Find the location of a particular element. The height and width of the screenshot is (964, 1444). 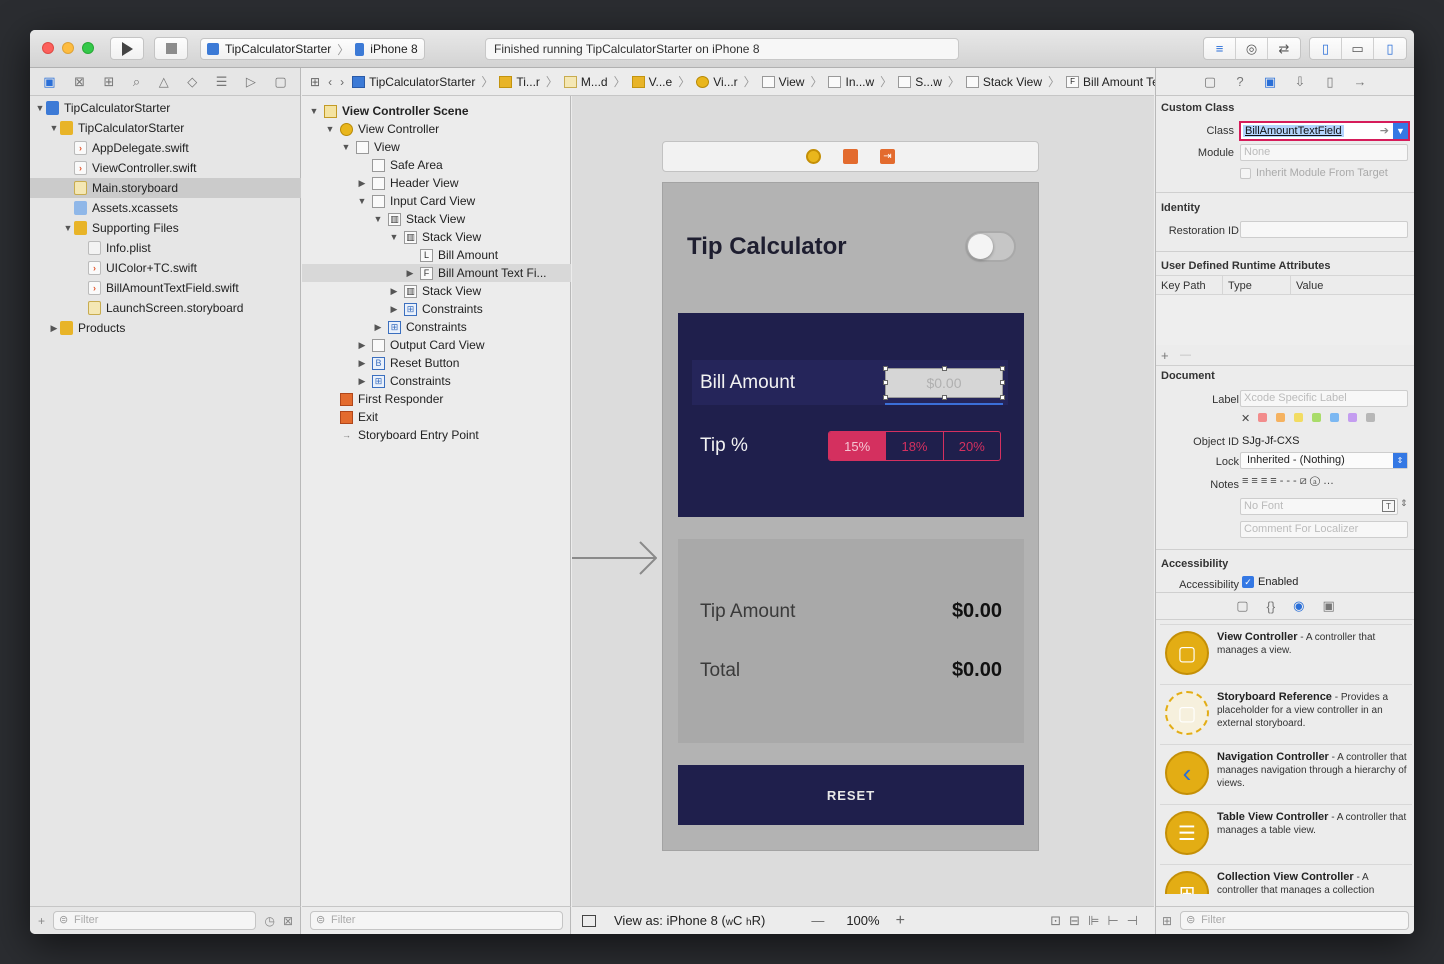

reset-button: RESET is located at coordinates (851, 795).